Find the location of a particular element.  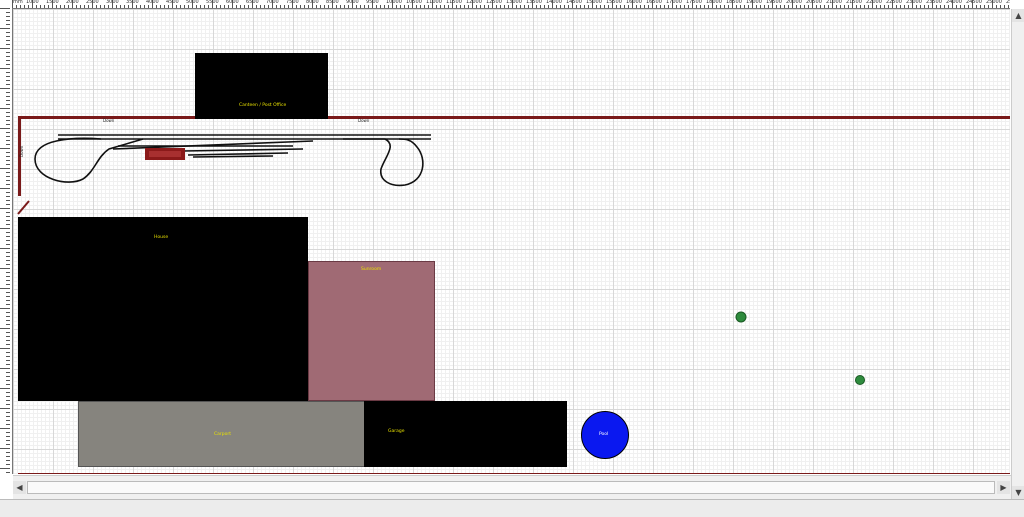

status-bar is located at coordinates (512, 508).